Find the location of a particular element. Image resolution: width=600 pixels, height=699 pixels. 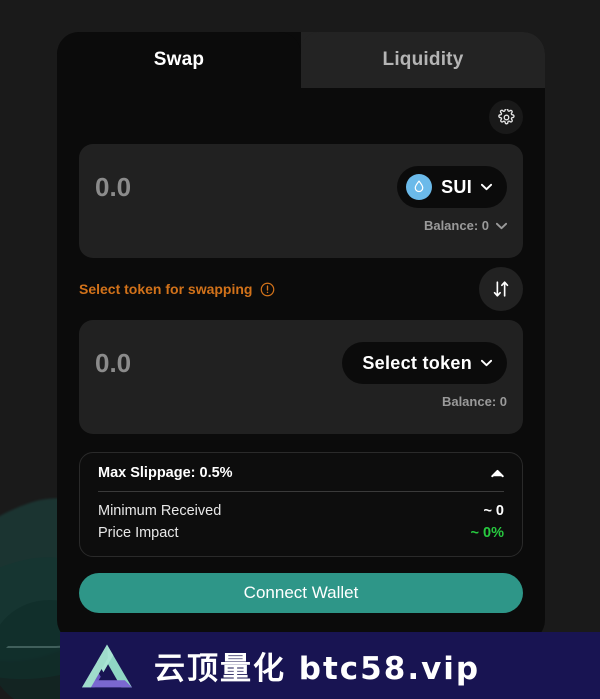

price-impact-value: ~ 0% is located at coordinates (487, 533).